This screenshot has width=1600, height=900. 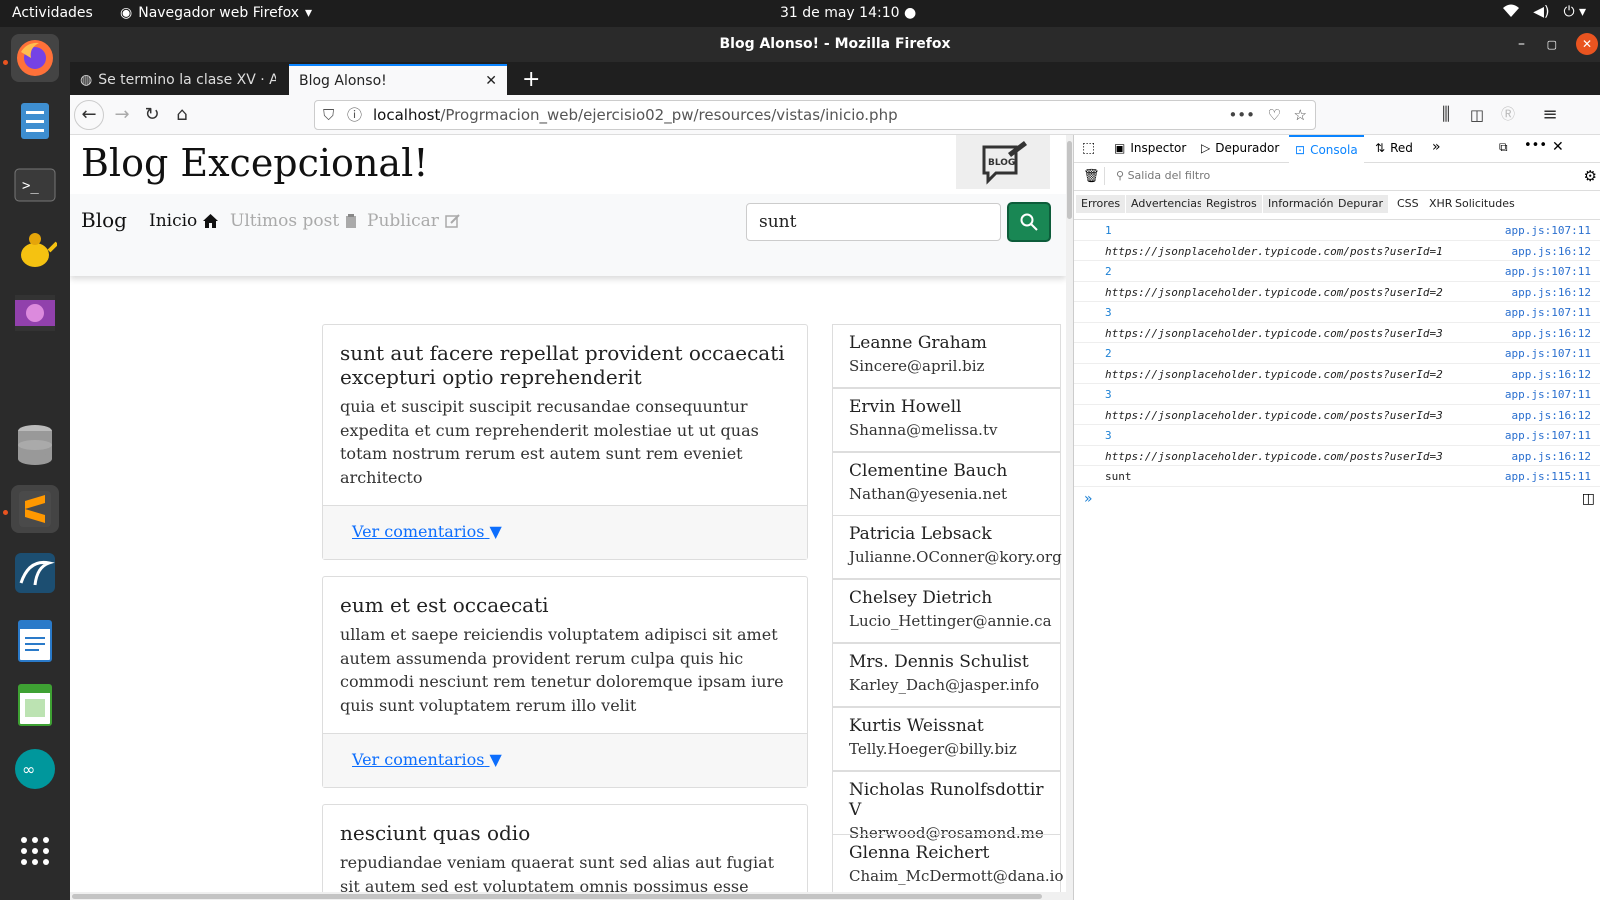 What do you see at coordinates (89, 115) in the screenshot?
I see `back-icon: ←` at bounding box center [89, 115].